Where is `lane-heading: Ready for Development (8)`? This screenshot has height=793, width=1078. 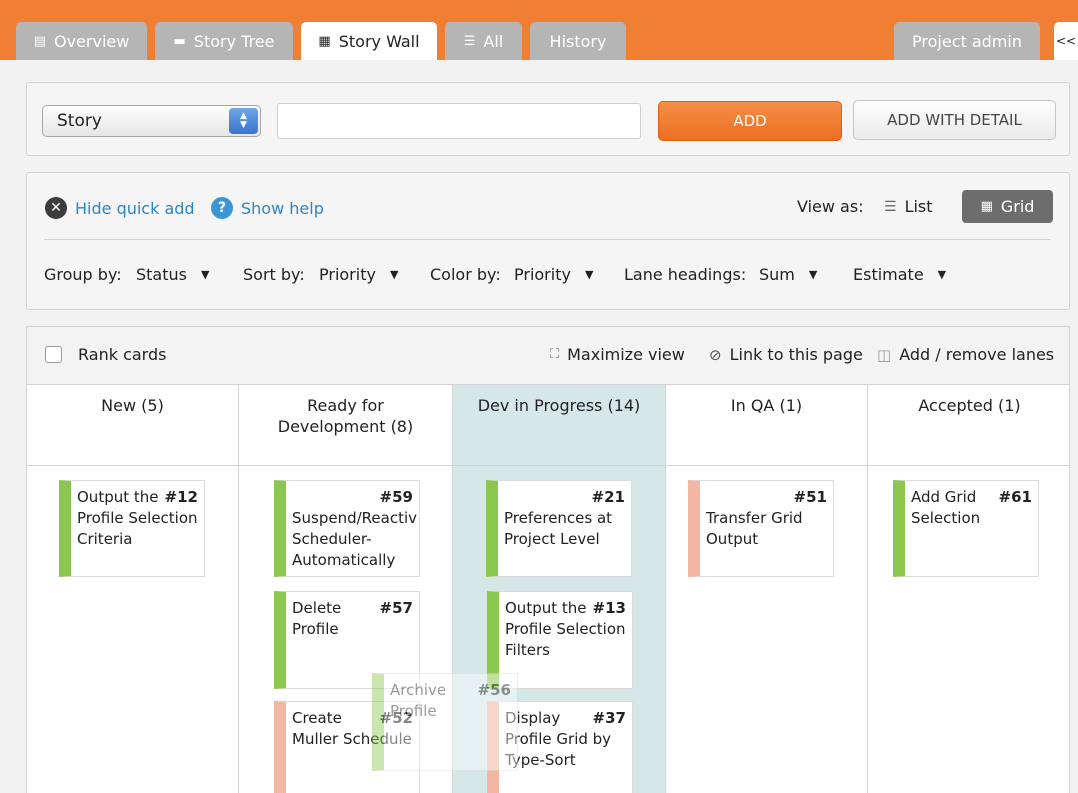
lane-heading: Ready for Development (8) is located at coordinates (345, 425).